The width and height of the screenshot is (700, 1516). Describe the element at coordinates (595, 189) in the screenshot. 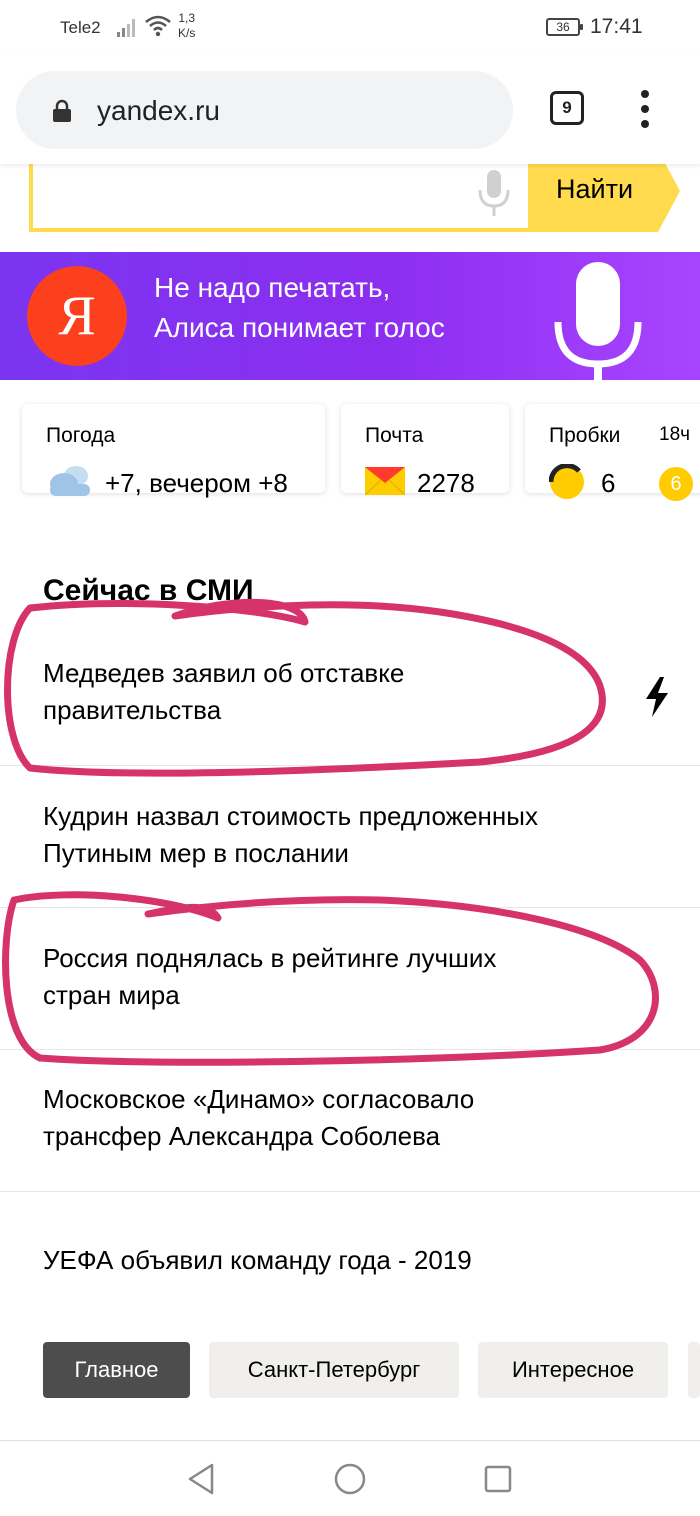

I see `search-button-label: Найти` at that location.